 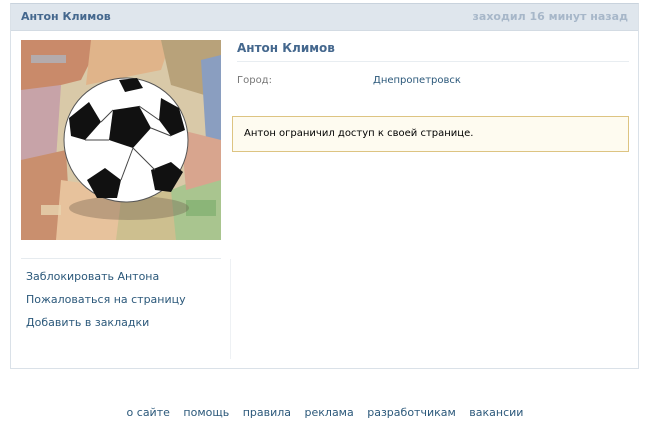 I want to click on footer-link-help: помощь, so click(x=206, y=412).